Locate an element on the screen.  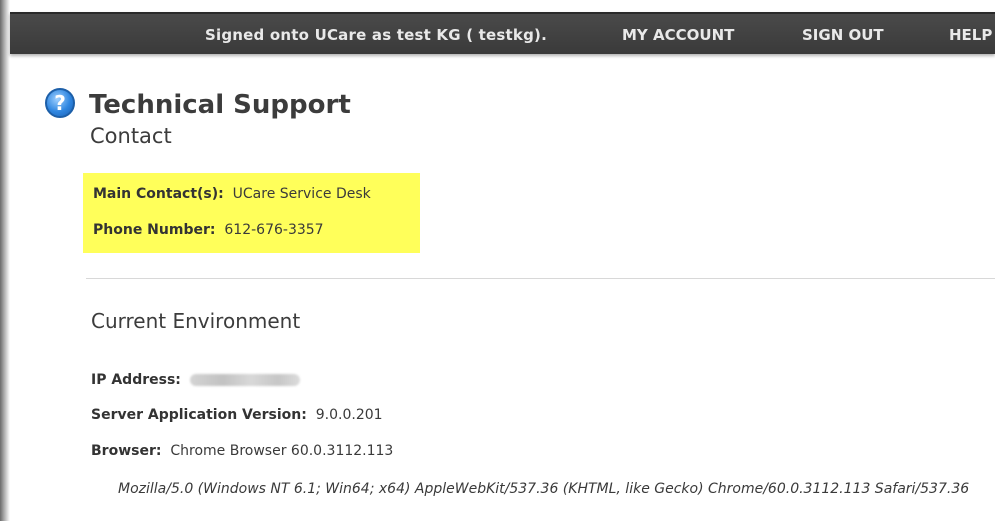
signed-in-status: Signed onto UCare as test KG ( testkg). is located at coordinates (376, 35).